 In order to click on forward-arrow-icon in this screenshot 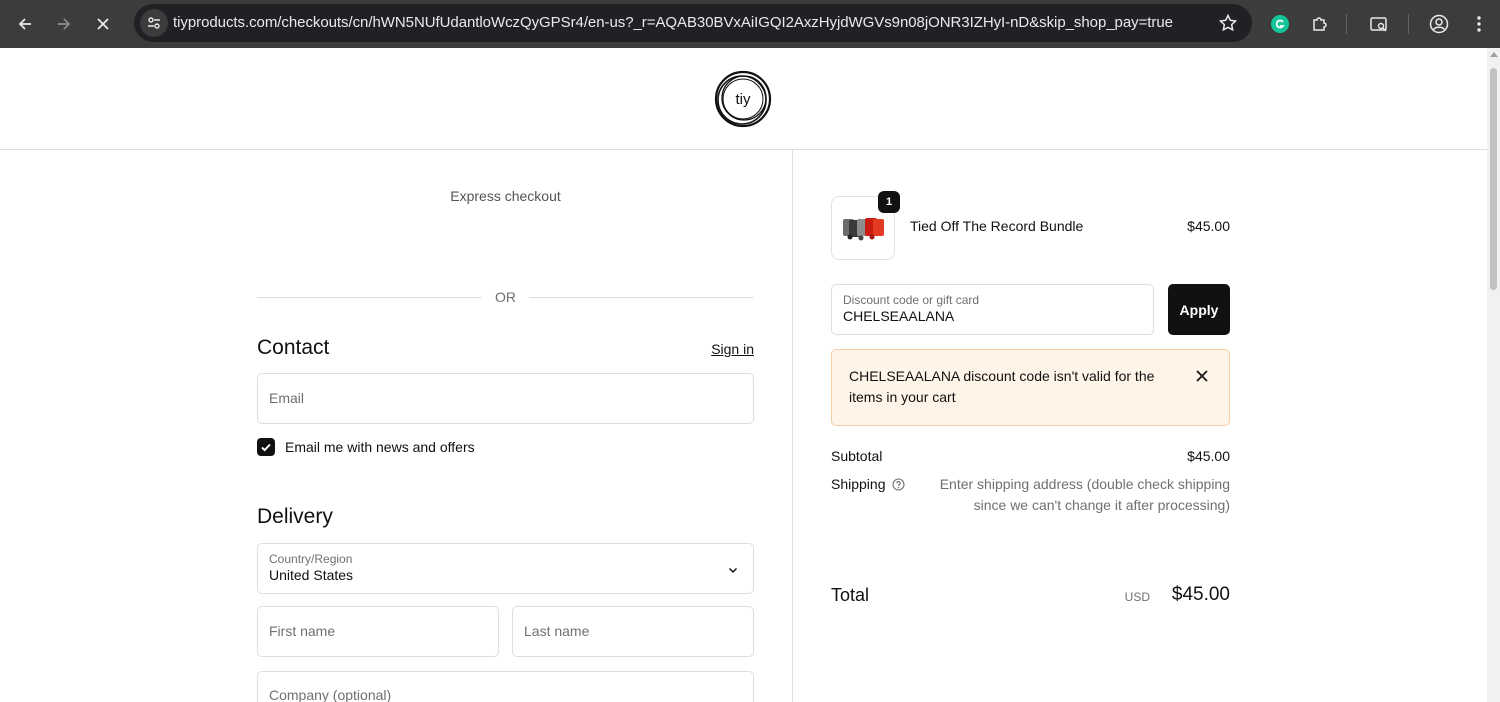, I will do `click(64, 24)`.